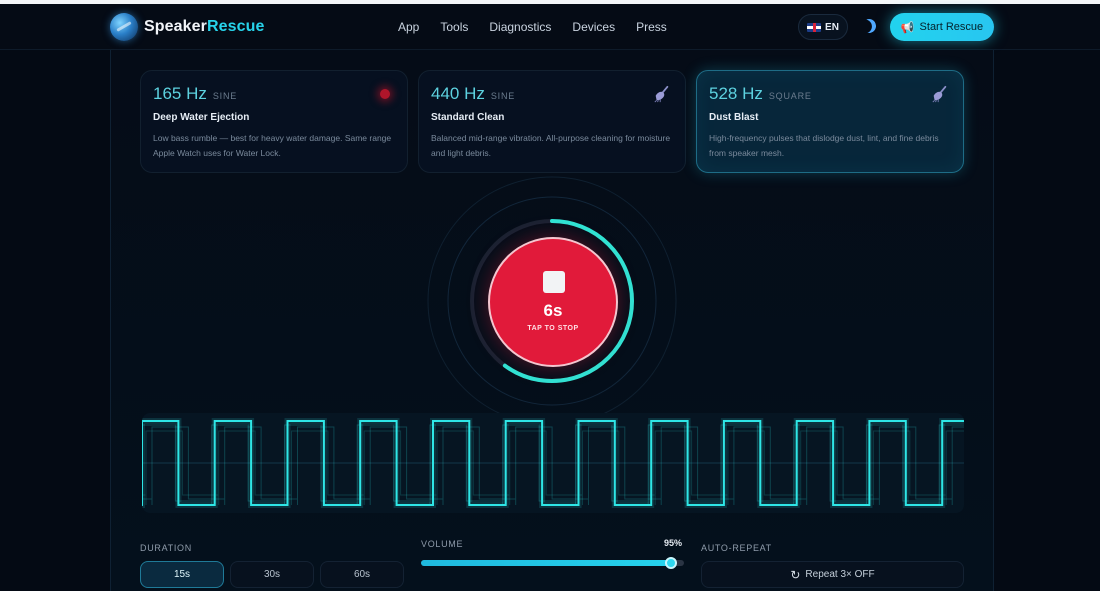 The width and height of the screenshot is (1100, 591). I want to click on brand-name-part2: Rescue, so click(235, 26).